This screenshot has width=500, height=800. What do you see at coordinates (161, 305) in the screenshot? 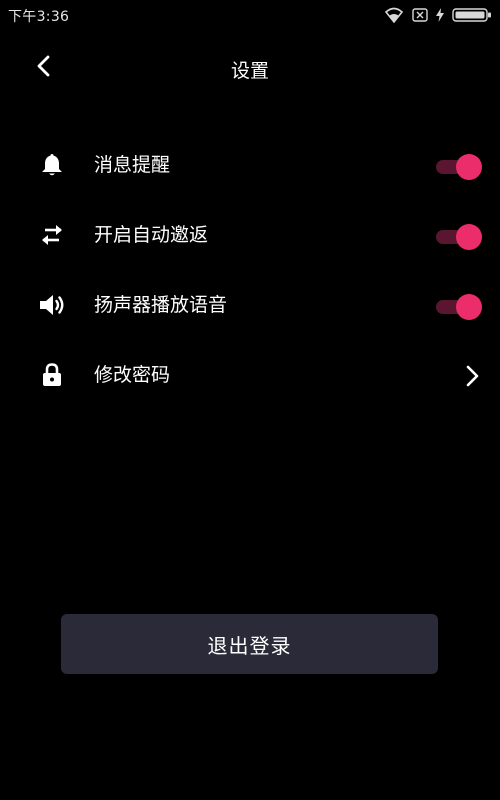
I see `setting-label: 扬声器播放语音` at bounding box center [161, 305].